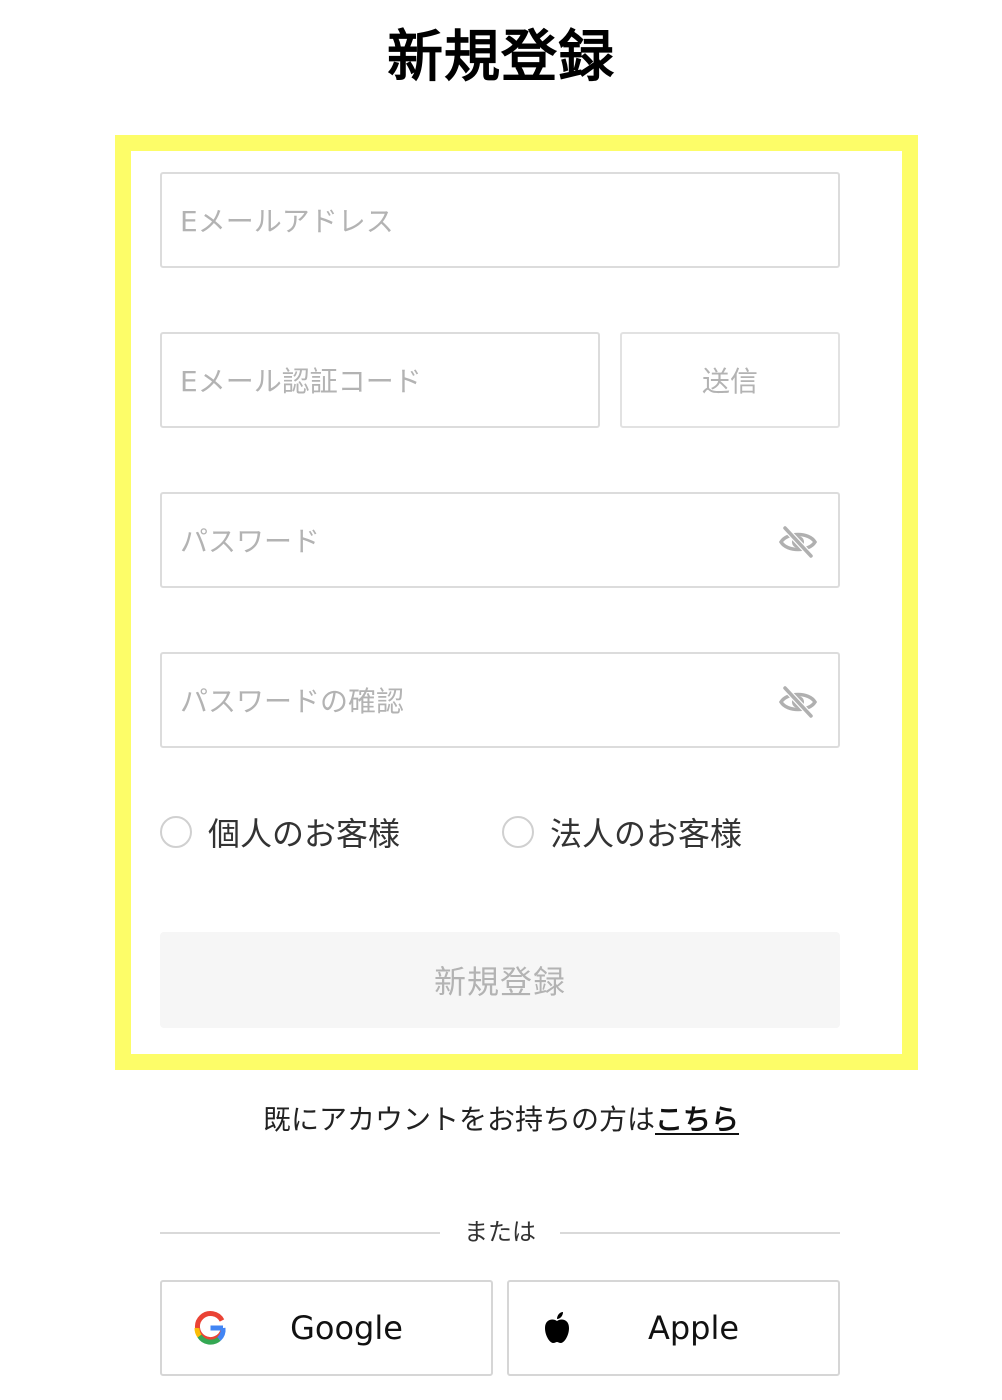  Describe the element at coordinates (287, 221) in the screenshot. I see `email-placeholder: Eメールアドレス` at that location.